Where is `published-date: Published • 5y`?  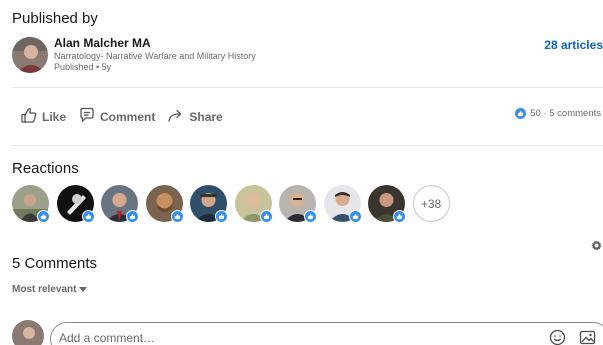 published-date: Published • 5y is located at coordinates (83, 67).